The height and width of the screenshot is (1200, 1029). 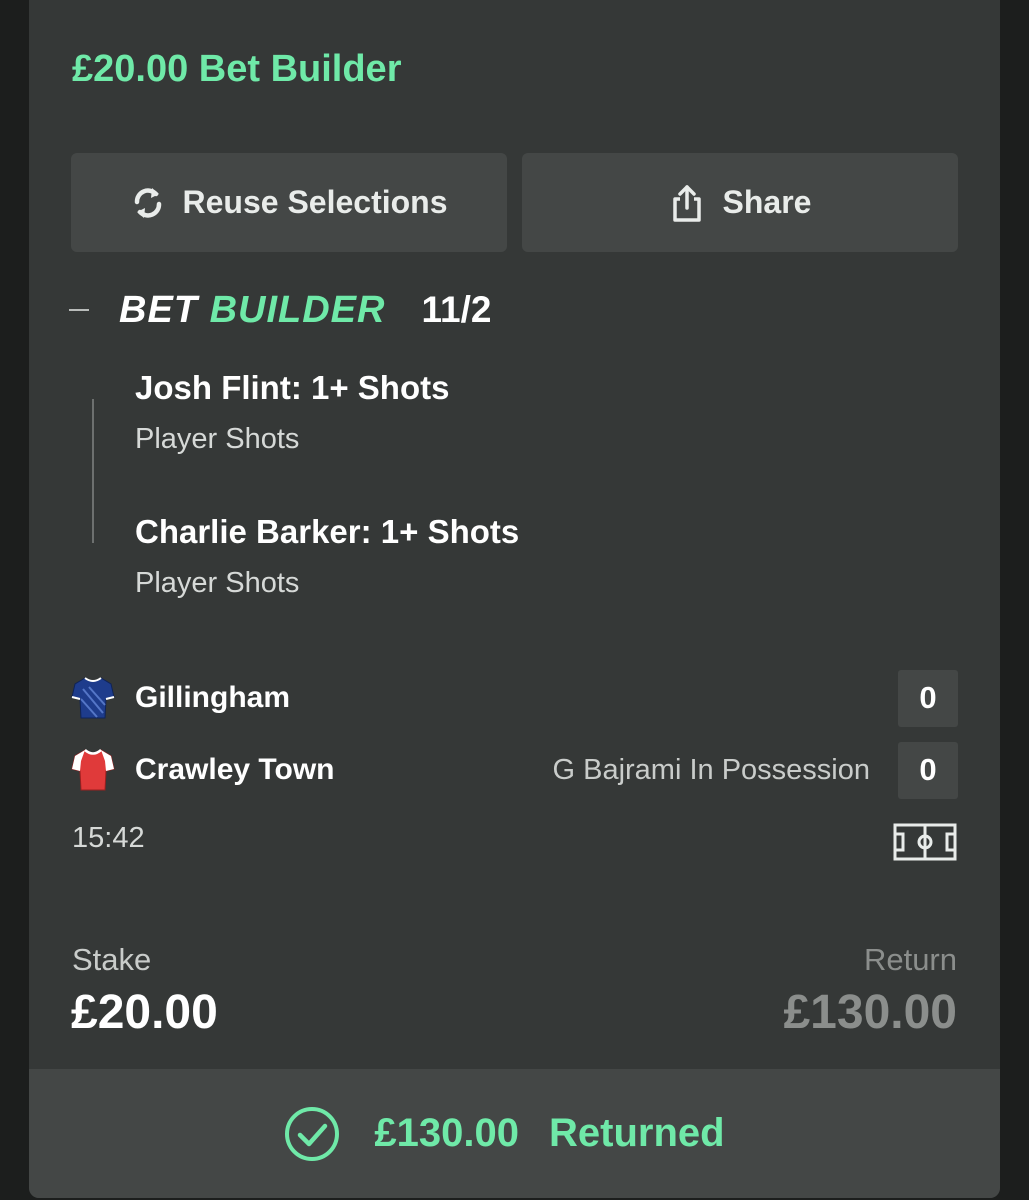 What do you see at coordinates (112, 959) in the screenshot?
I see `stake-label: Stake` at bounding box center [112, 959].